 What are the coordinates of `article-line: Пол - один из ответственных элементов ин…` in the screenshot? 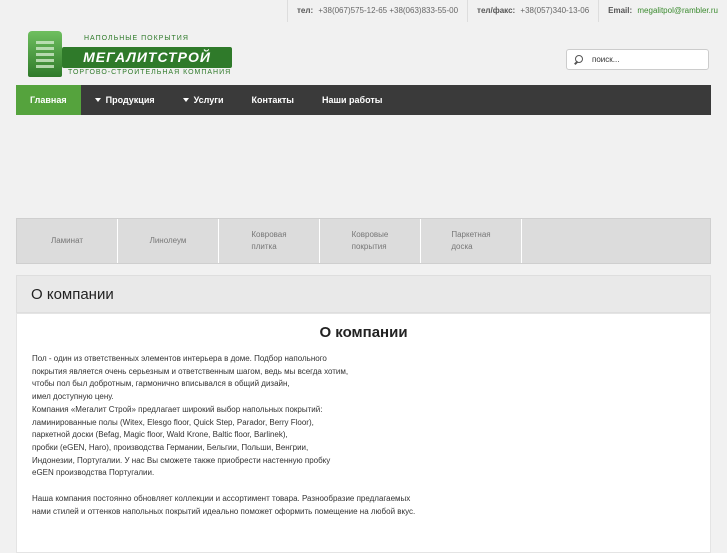 It's located at (179, 358).